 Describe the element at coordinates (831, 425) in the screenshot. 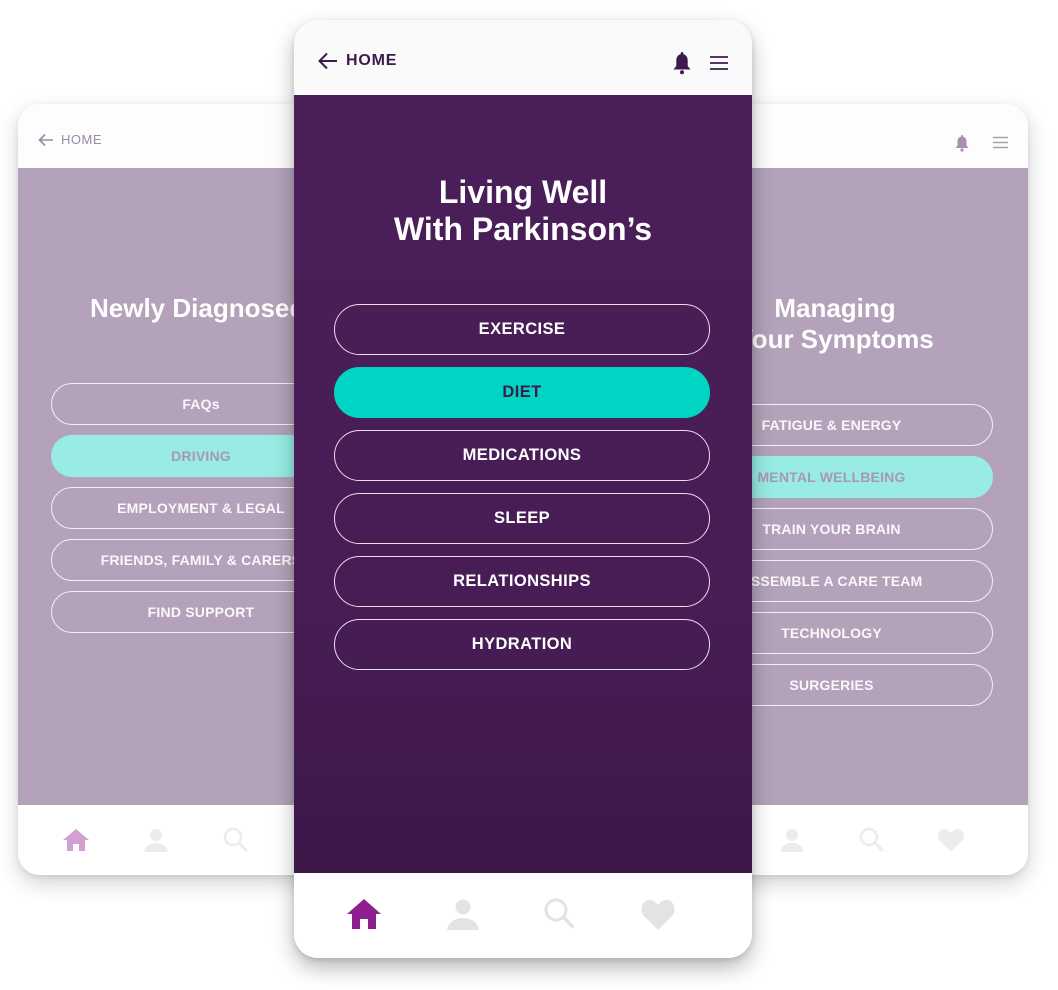

I see `topic-label: FATIGUE & ENERGY` at that location.